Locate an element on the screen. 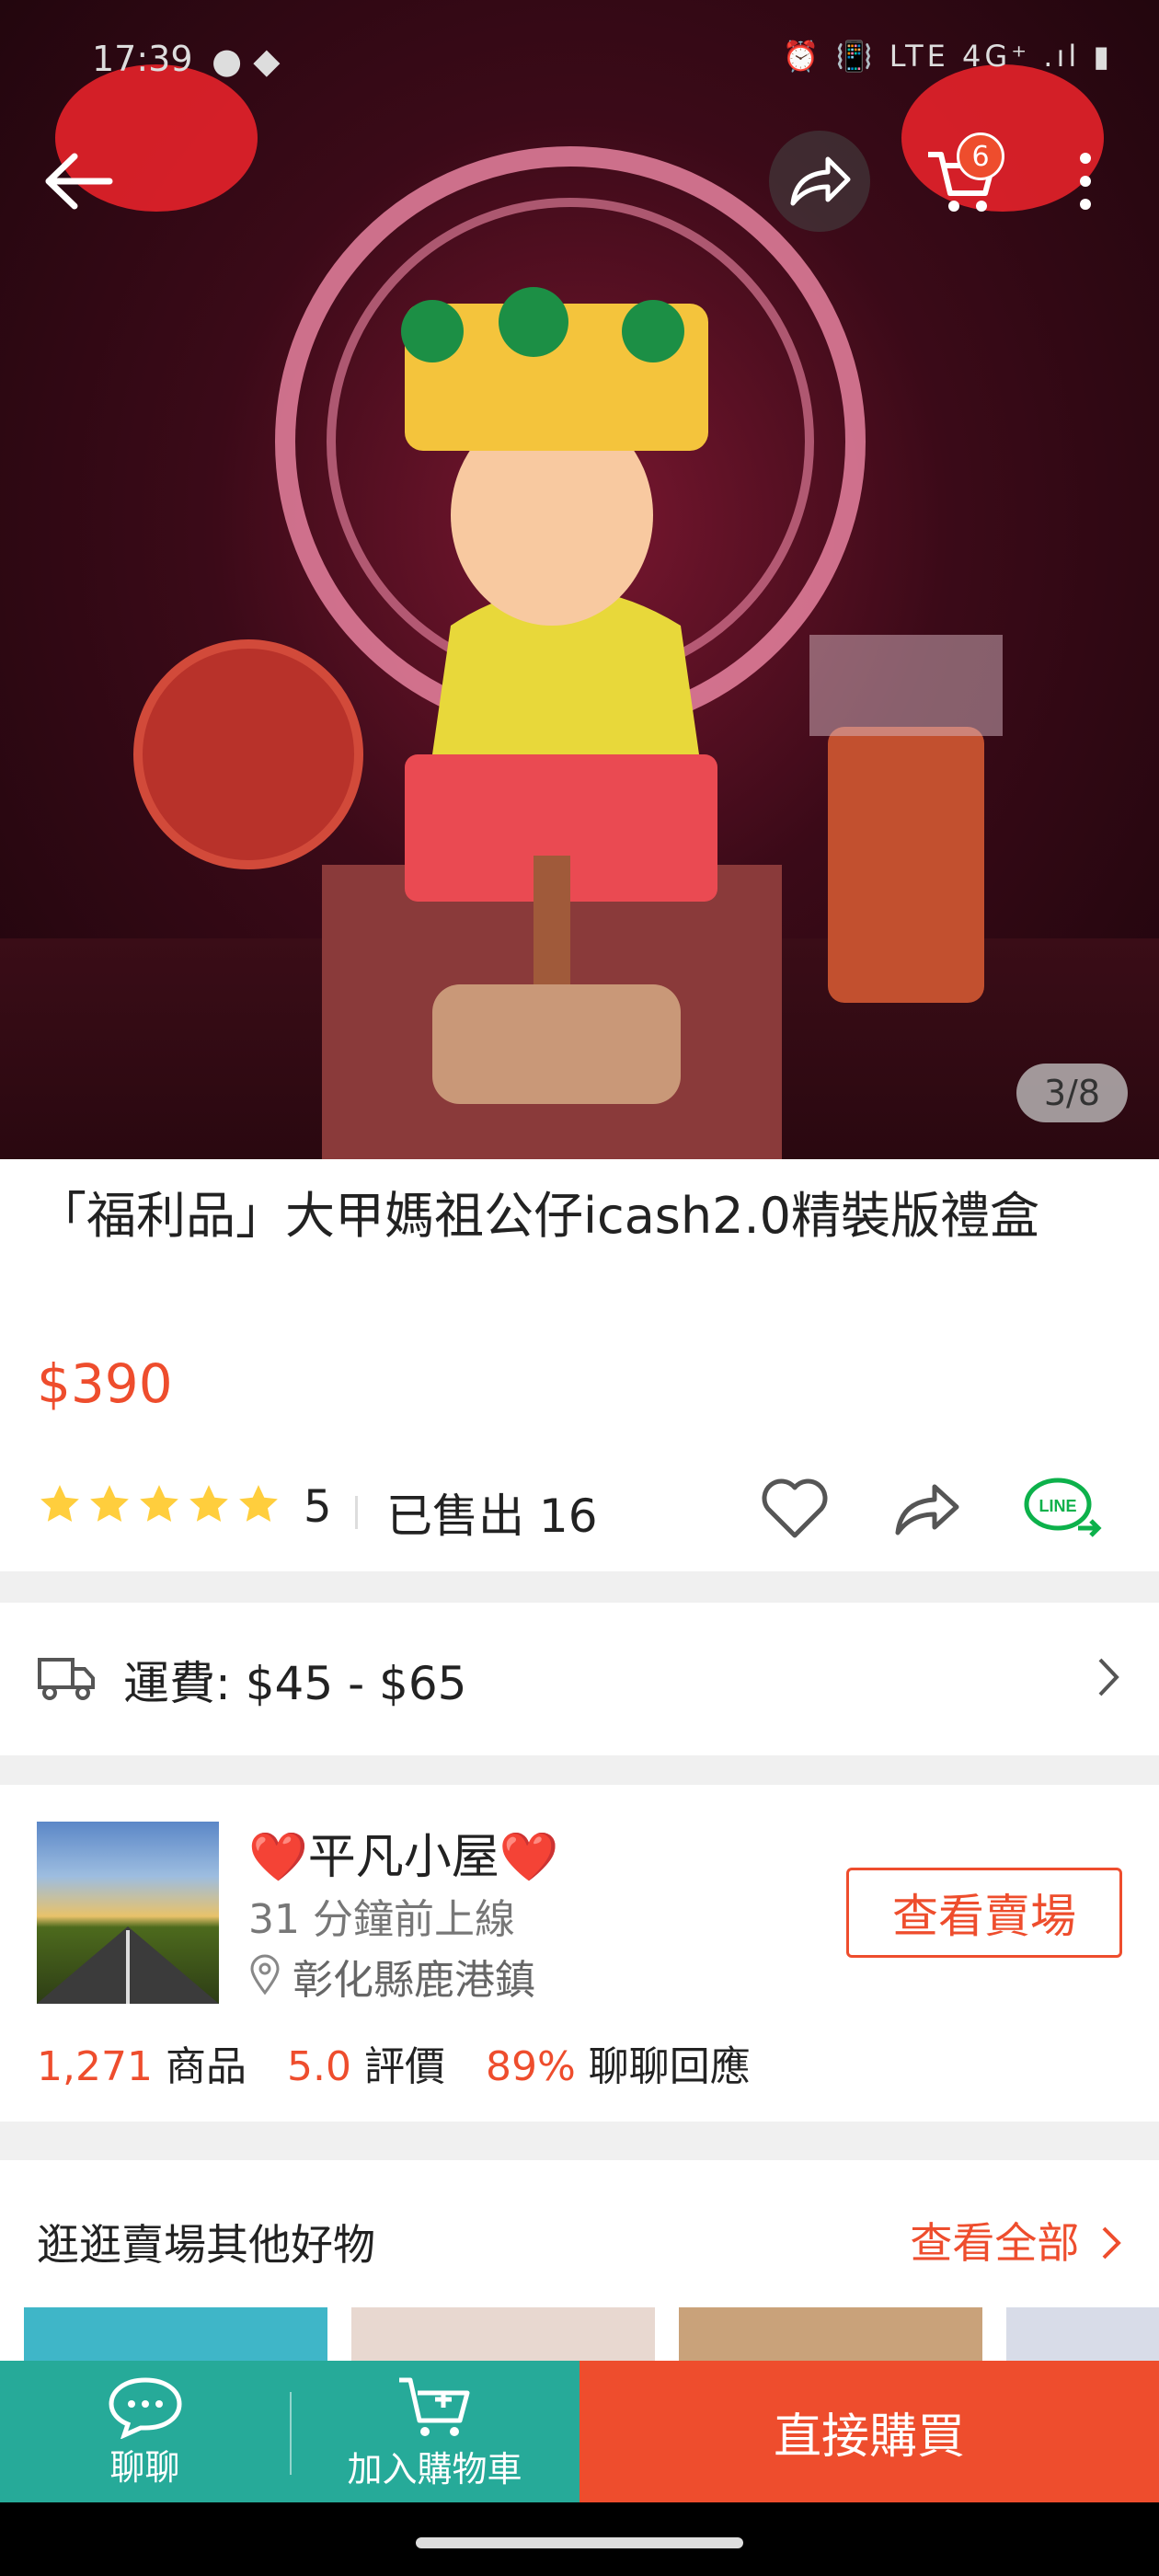 This screenshot has height=2576, width=1159. image-counter: 3/8 is located at coordinates (1072, 1093).